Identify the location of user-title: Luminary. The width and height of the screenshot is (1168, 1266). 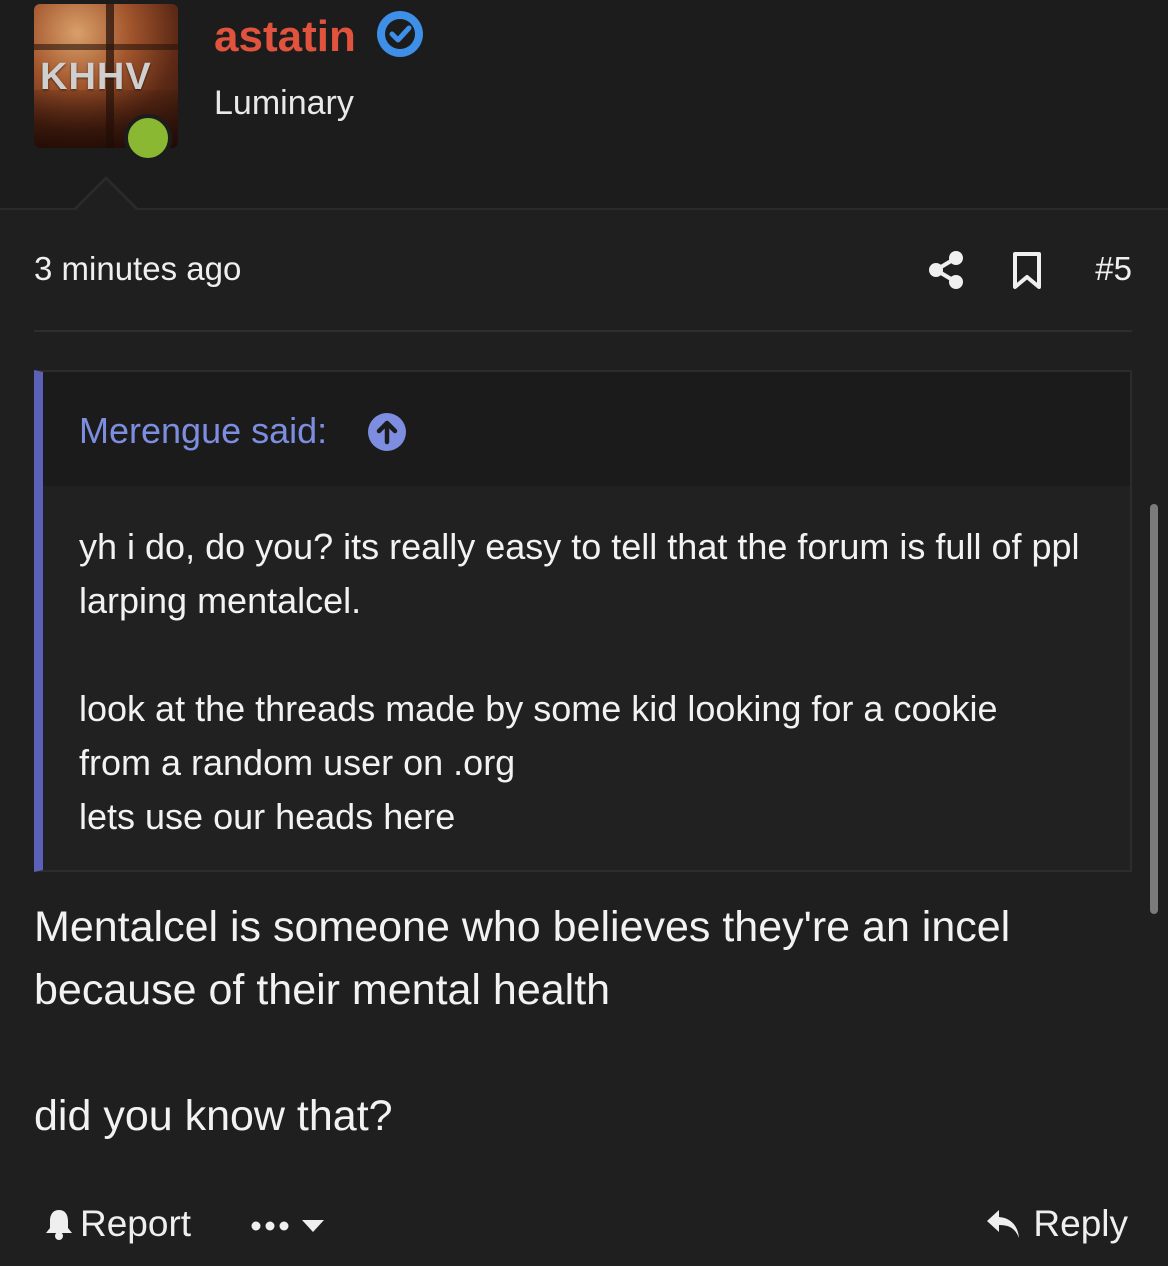
(284, 103).